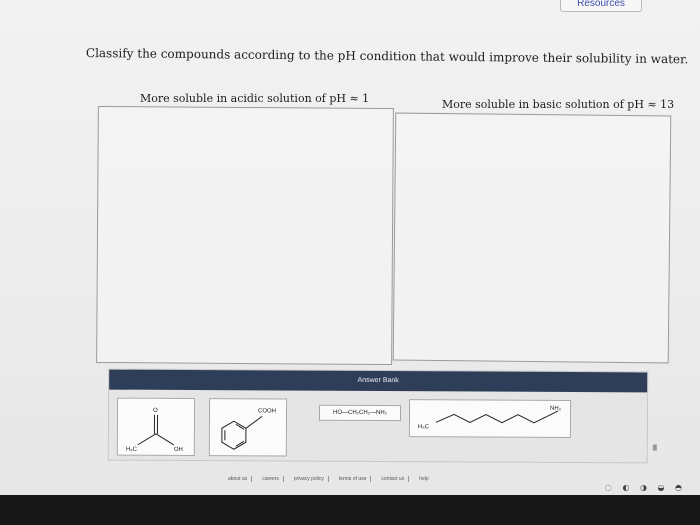 The width and height of the screenshot is (700, 525). What do you see at coordinates (645, 487) in the screenshot?
I see `system-tray-icons: ◌ ◐ ◑ ◒ ◓` at bounding box center [645, 487].